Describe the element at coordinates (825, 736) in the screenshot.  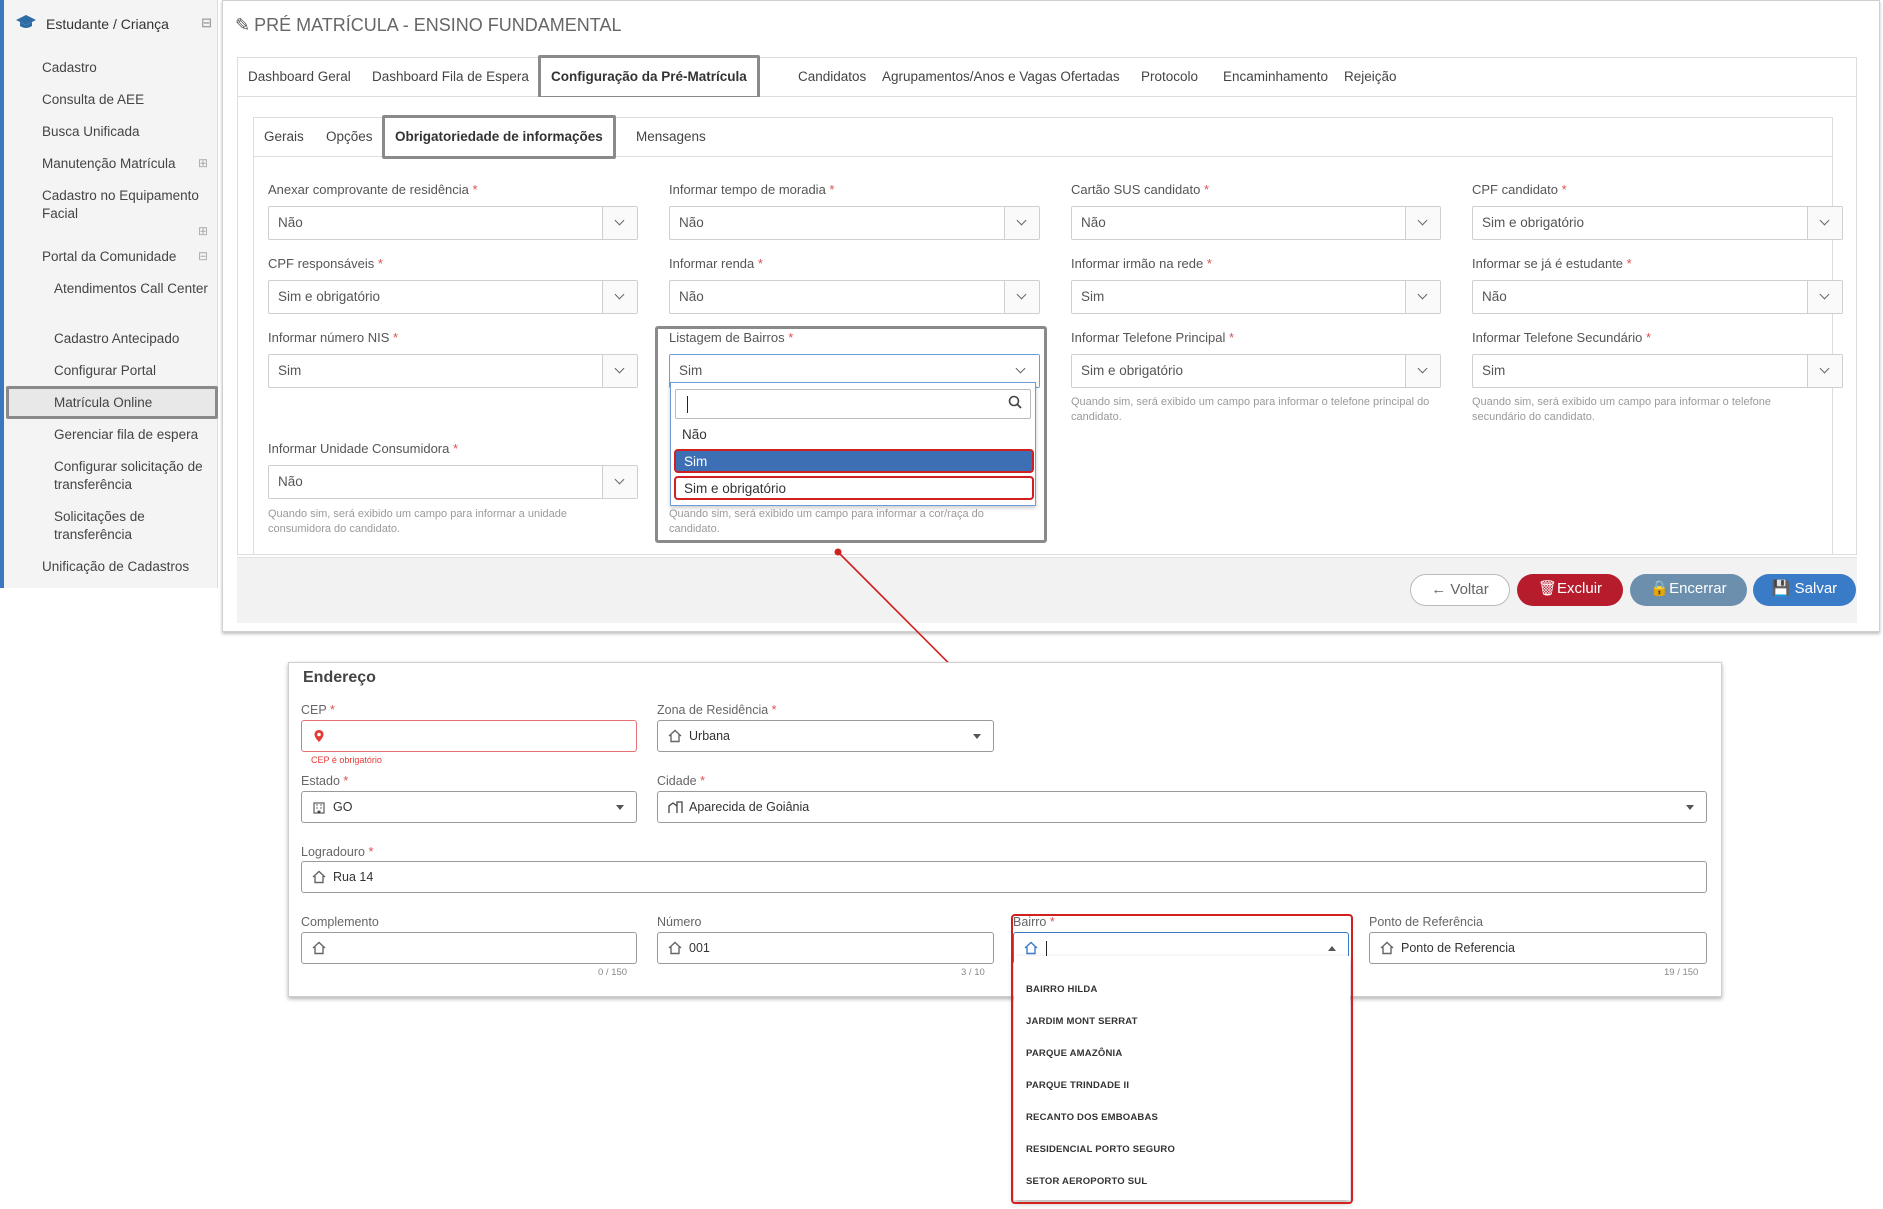
I see `zona-select: Urbana` at that location.